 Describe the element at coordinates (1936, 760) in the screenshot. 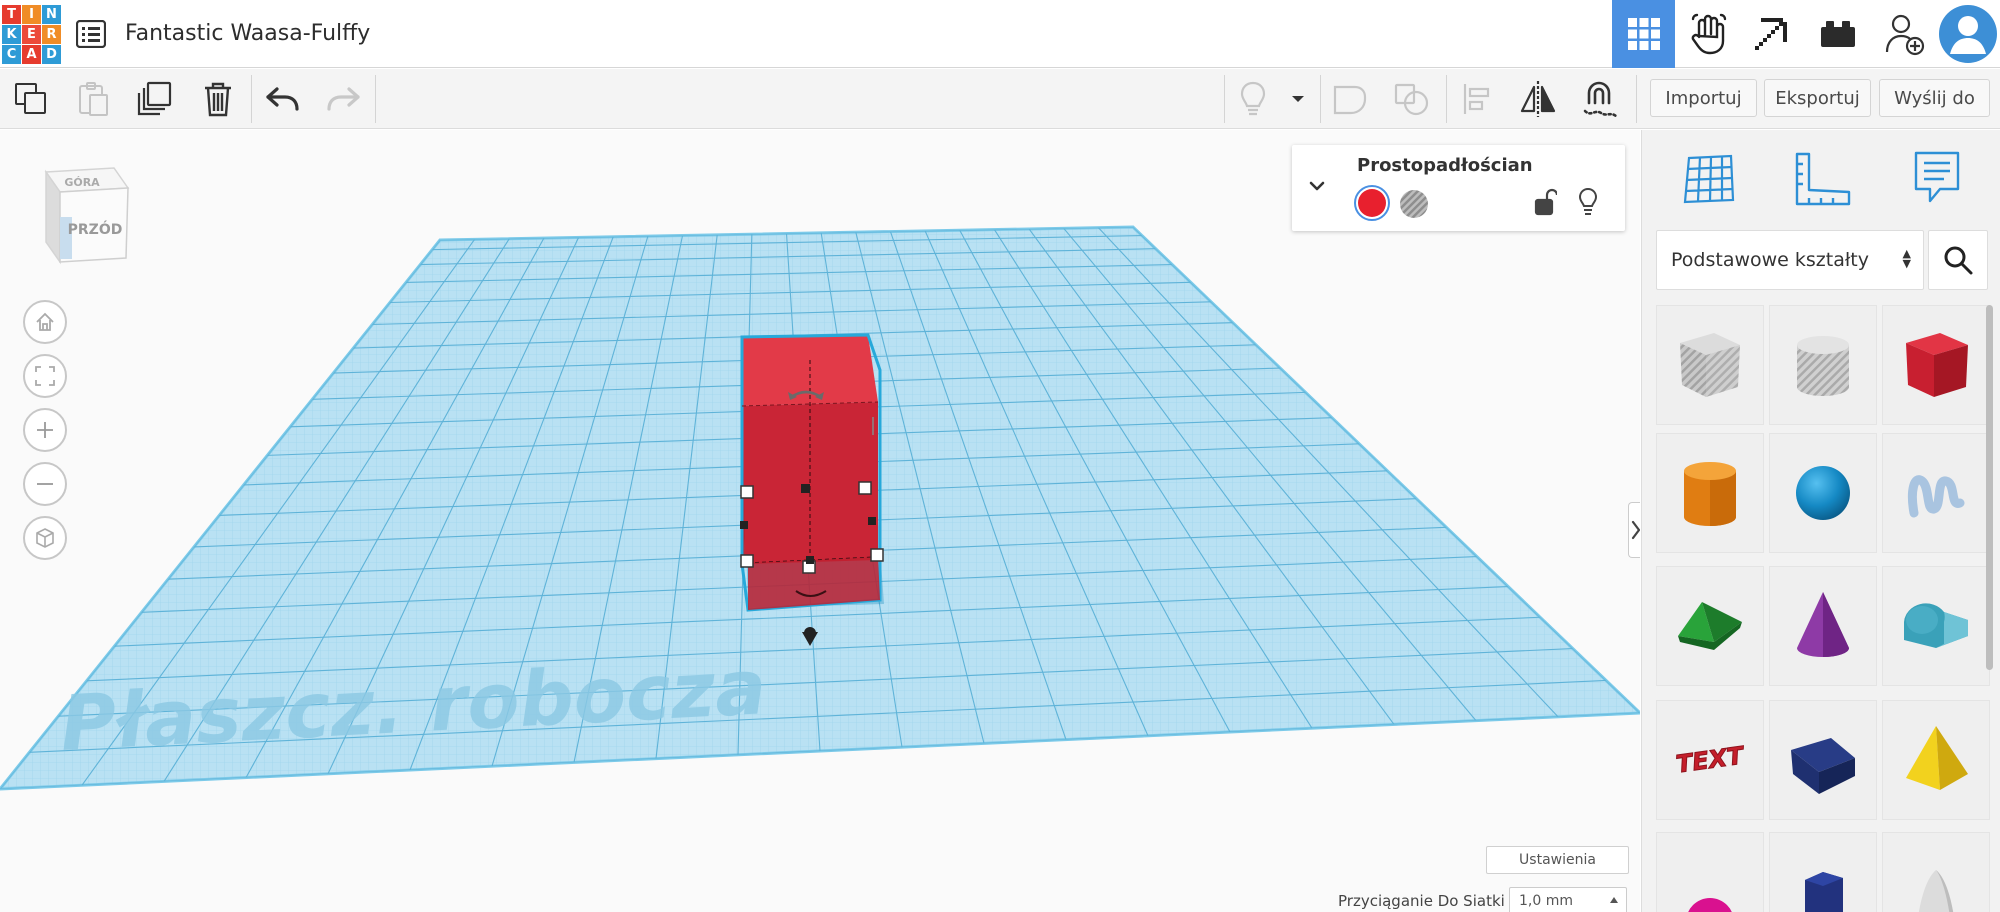

I see `shape-pyramid` at that location.